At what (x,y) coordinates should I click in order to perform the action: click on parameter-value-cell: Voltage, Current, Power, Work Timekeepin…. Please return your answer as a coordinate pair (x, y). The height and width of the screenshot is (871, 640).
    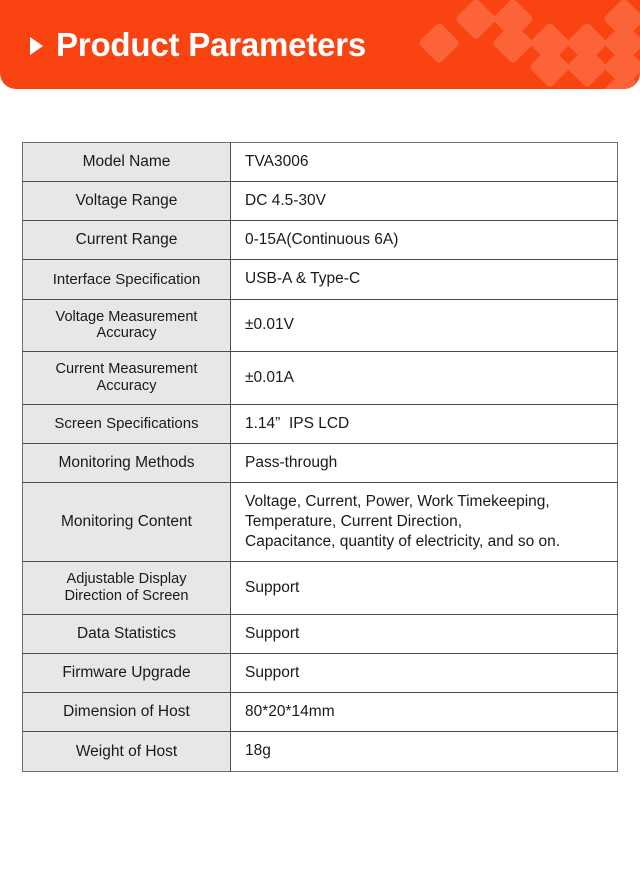
    Looking at the image, I should click on (424, 522).